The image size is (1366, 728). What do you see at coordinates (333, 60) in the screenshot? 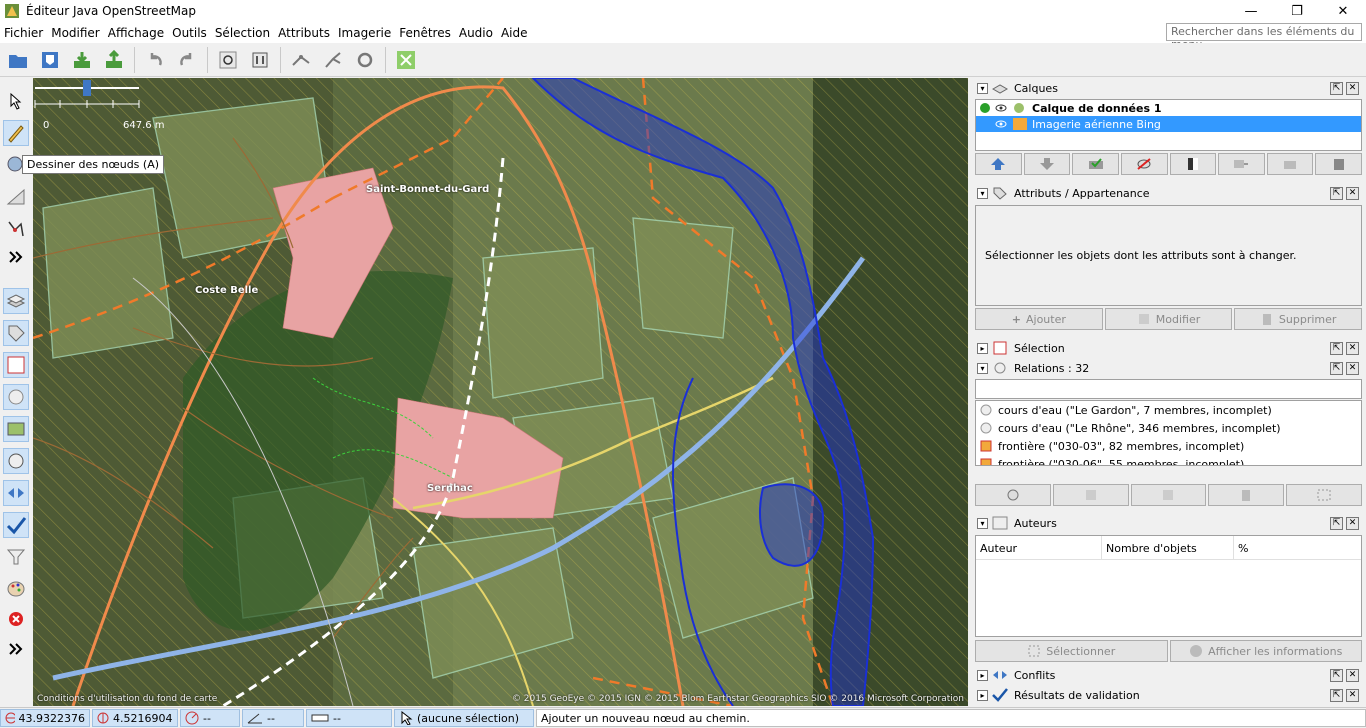
I see `combine-way-button` at bounding box center [333, 60].